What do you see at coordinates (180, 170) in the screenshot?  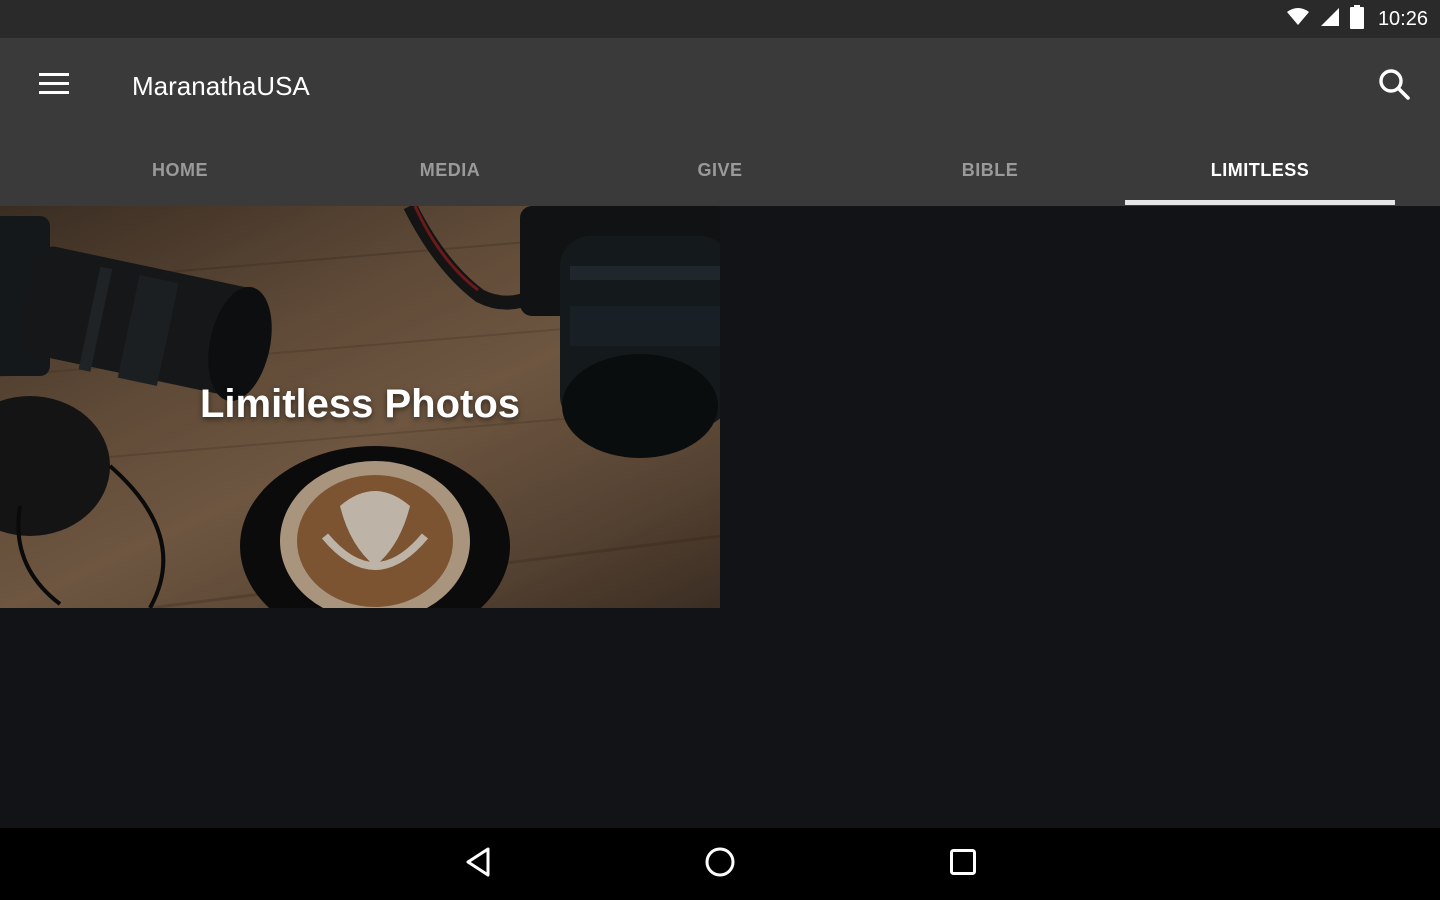 I see `tab-home: HOME` at bounding box center [180, 170].